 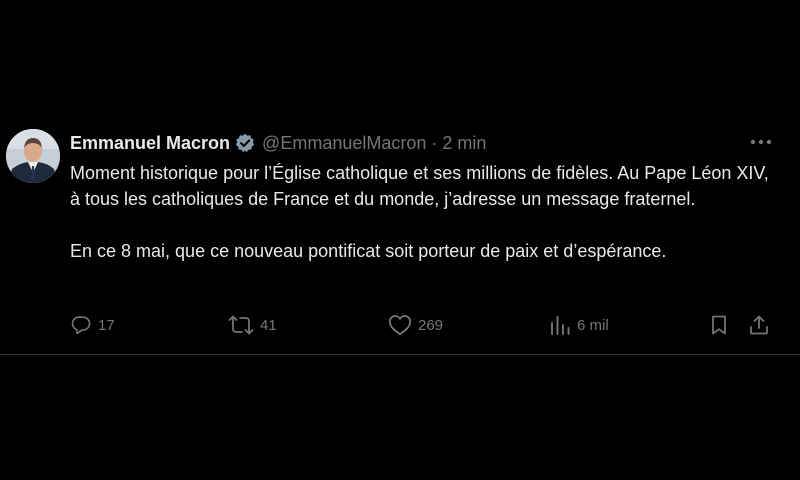 I want to click on action-bar: 17 41 269 6 mil, so click(x=426, y=325).